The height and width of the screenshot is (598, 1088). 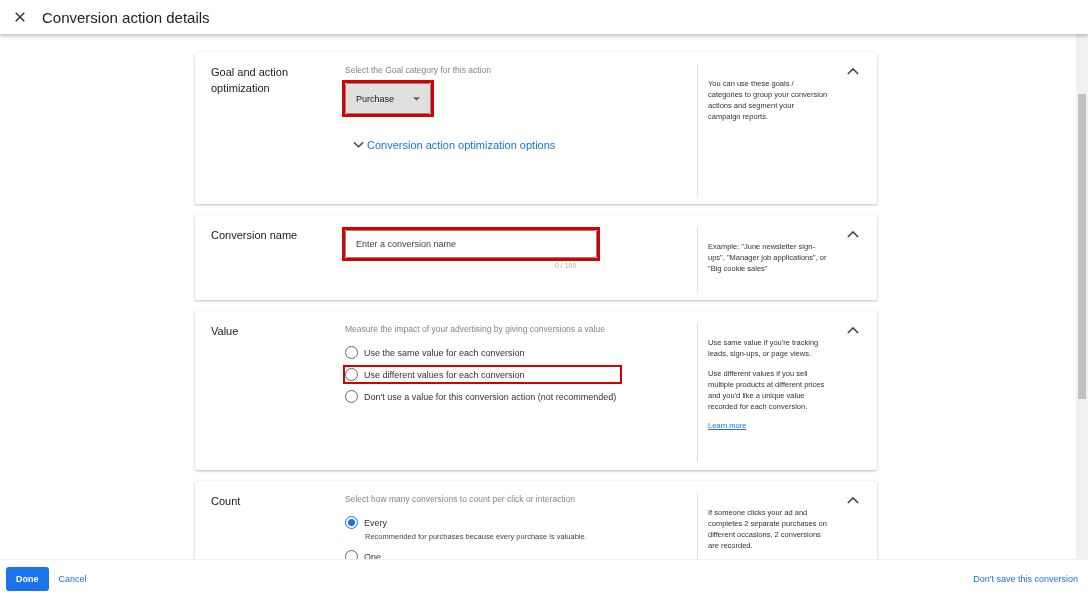 I want to click on done-button: Done, so click(x=27, y=579).